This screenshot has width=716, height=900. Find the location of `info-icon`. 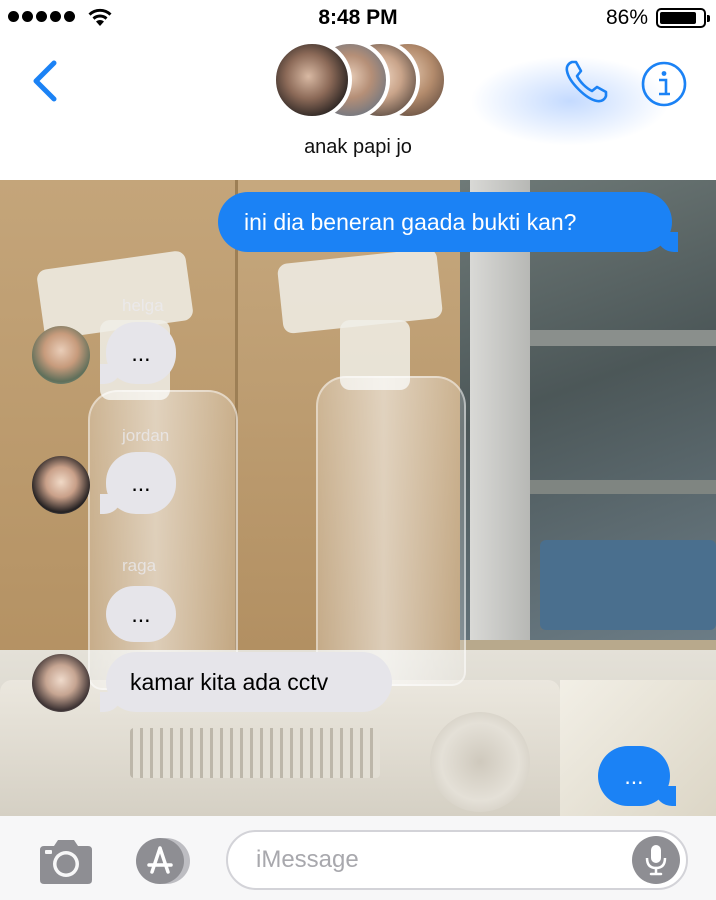

info-icon is located at coordinates (664, 84).